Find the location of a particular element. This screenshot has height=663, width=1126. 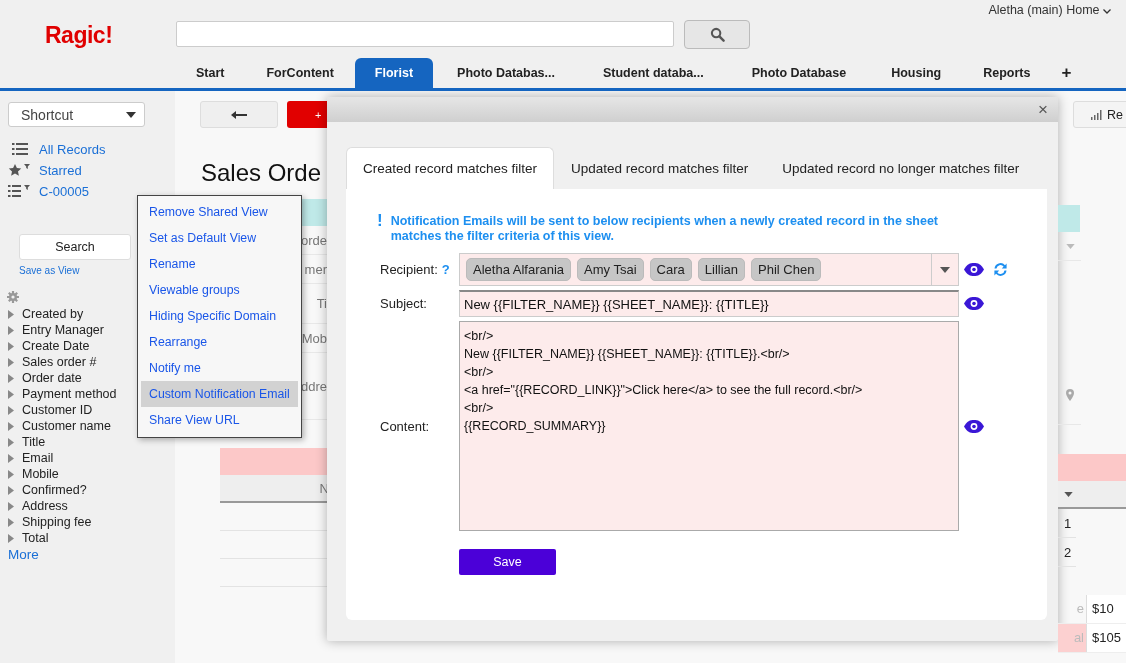

sheet-title: Sales Orde is located at coordinates (262, 173).